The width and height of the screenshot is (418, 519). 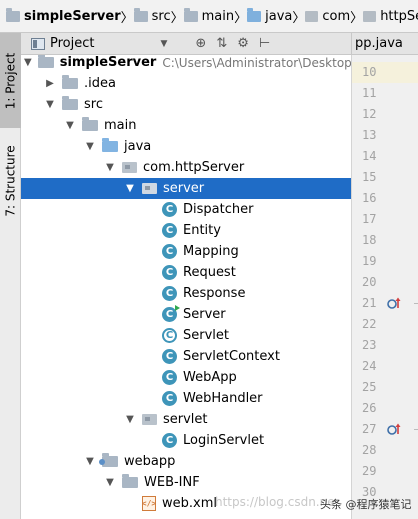 I want to click on line-number: 13, so click(x=369, y=135).